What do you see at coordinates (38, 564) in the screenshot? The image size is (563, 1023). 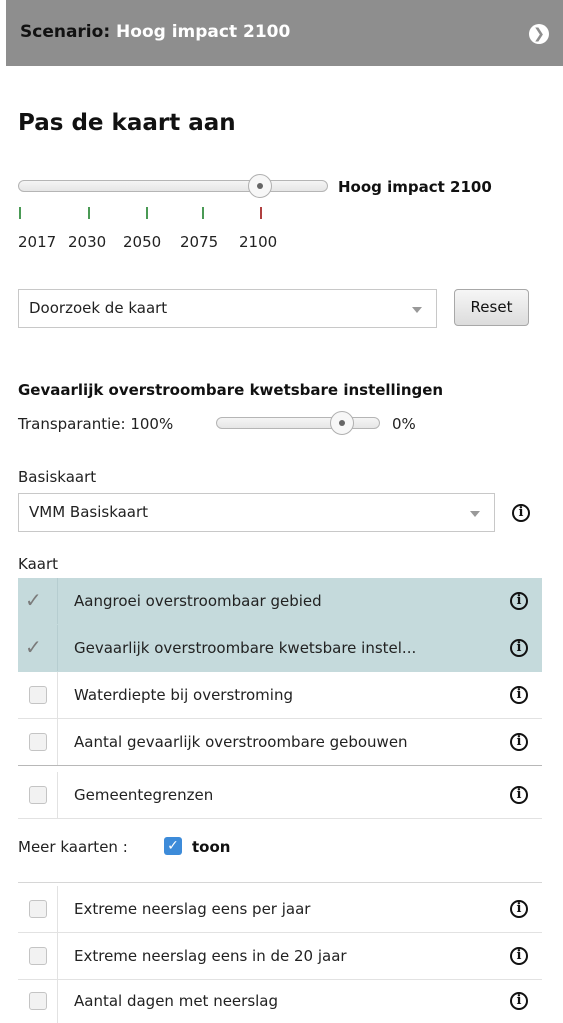 I see `map-section-label: Kaart` at bounding box center [38, 564].